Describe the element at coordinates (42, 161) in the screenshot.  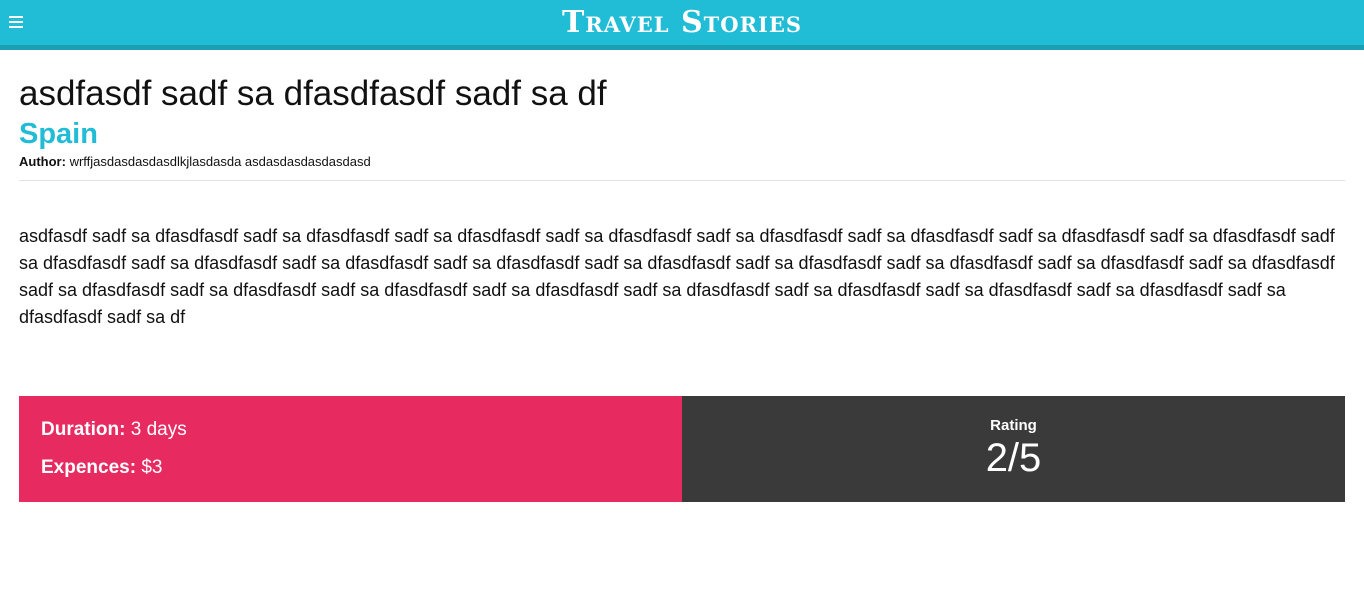
I see `author-label: Author:` at that location.